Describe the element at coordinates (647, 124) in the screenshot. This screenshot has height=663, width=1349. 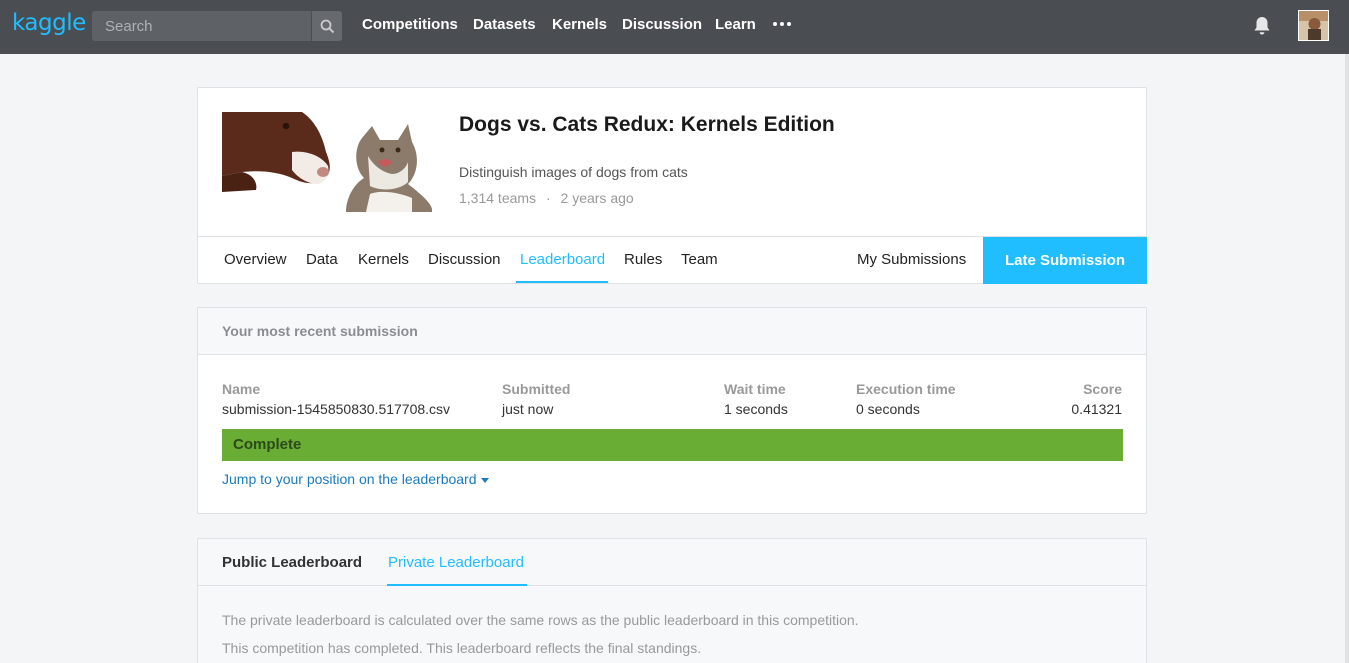
I see `competition-title: Dogs vs. Cats Redux: Kernels Edition` at that location.